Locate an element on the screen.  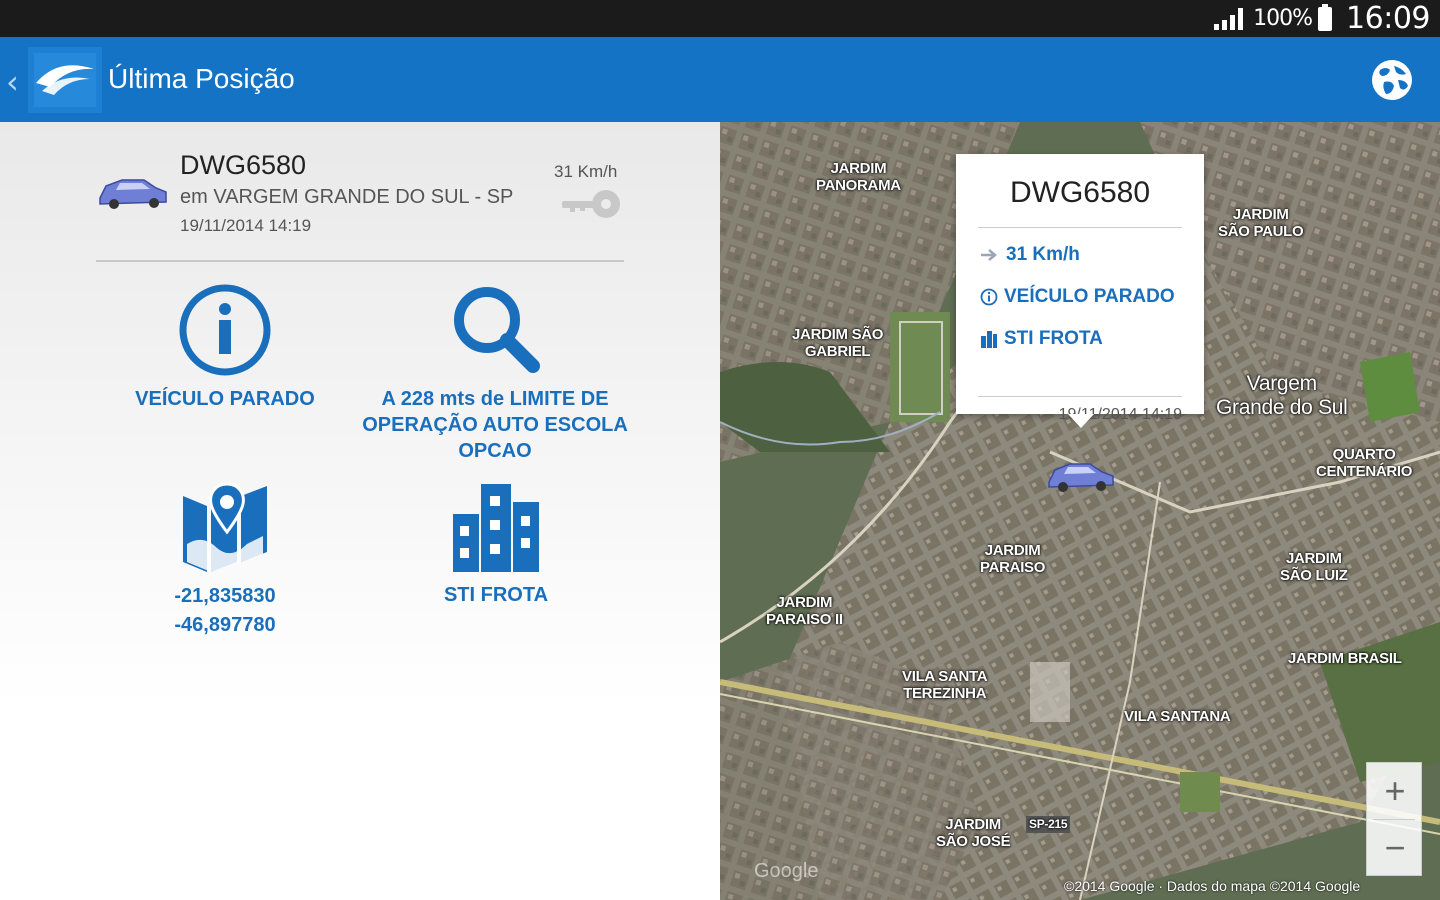
map-label-vargem-grande-do-sul: Vargem Grande do Sul is located at coordinates (1282, 395).